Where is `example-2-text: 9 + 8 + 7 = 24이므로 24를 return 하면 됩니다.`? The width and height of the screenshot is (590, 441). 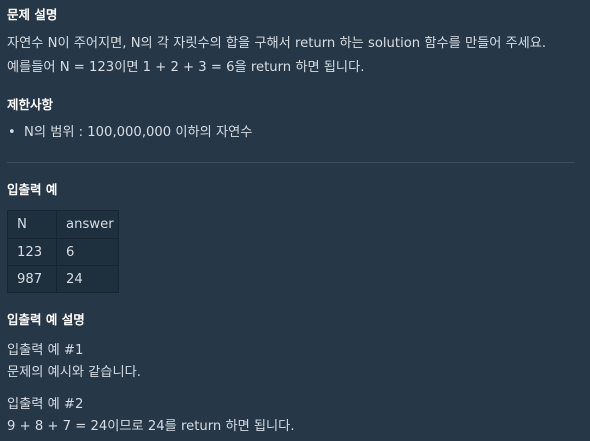 example-2-text: 9 + 8 + 7 = 24이므로 24를 return 하면 됩니다. is located at coordinates (151, 426).